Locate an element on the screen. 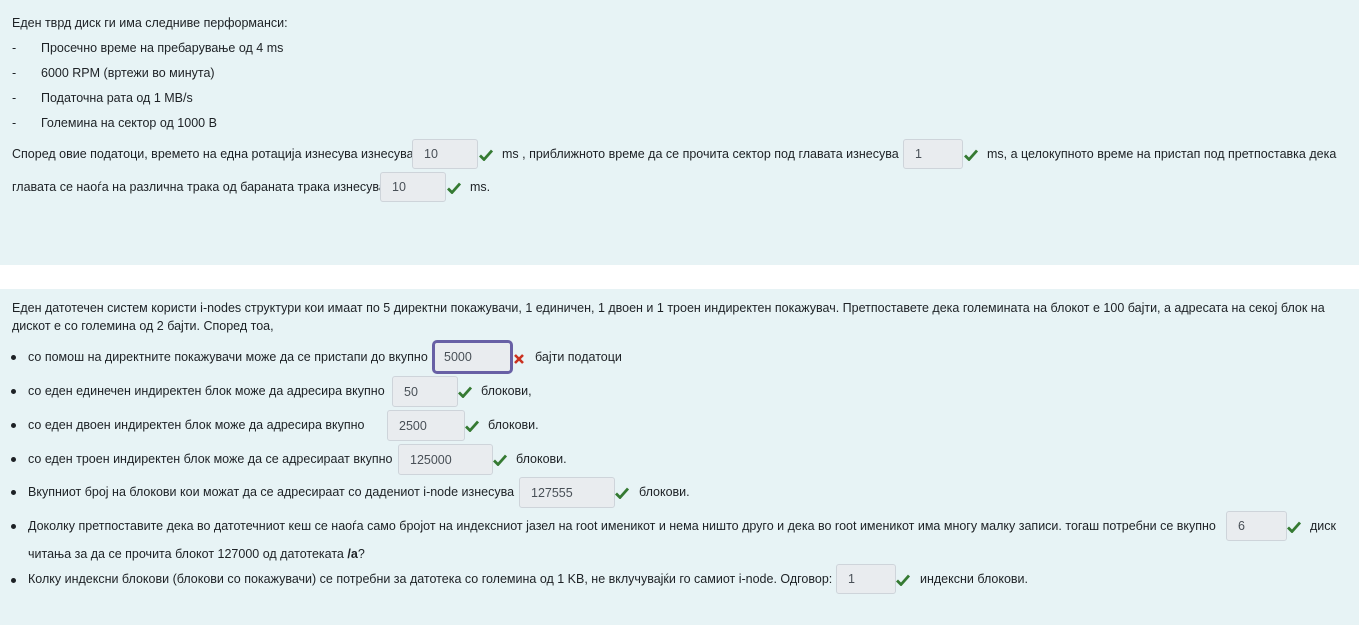 The image size is (1360, 625). q1-item-sector: Големина на сектор од 1000 B is located at coordinates (129, 123).